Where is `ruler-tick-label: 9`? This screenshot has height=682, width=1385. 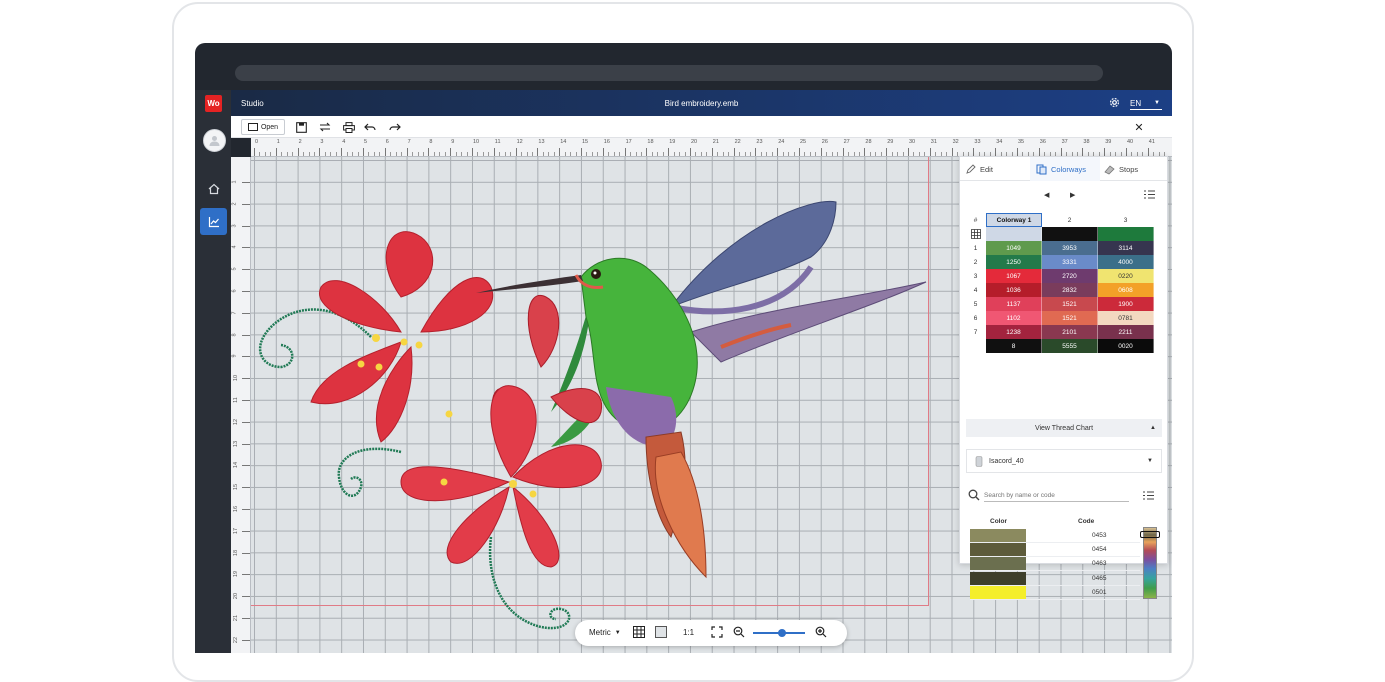 ruler-tick-label: 9 is located at coordinates (453, 142).